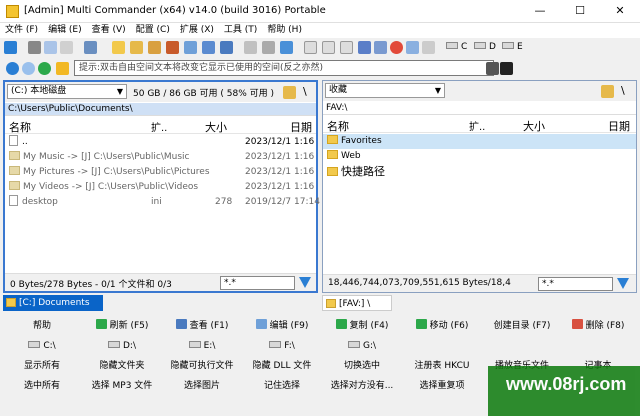  Describe the element at coordinates (282, 346) in the screenshot. I see `drive-f-button: F:\` at that location.